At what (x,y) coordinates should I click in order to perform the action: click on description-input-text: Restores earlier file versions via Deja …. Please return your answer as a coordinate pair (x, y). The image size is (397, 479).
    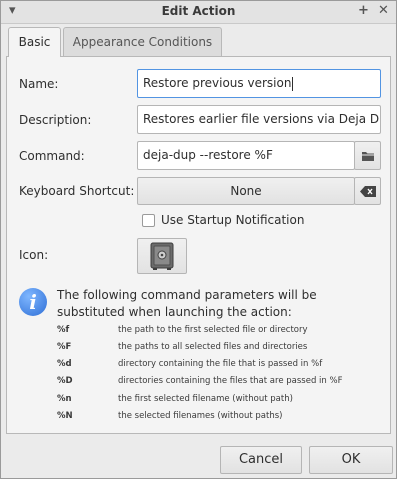
    Looking at the image, I should click on (262, 119).